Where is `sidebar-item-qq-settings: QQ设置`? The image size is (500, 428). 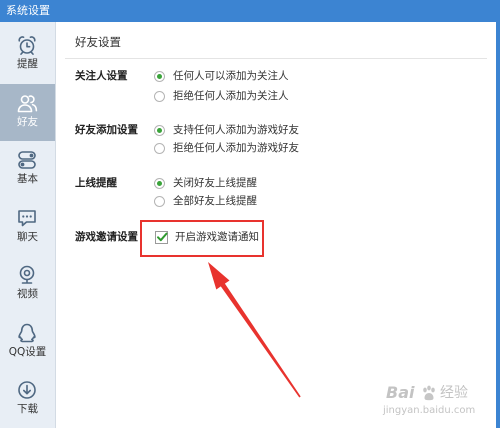
sidebar-item-qq-settings: QQ设置 is located at coordinates (27, 343).